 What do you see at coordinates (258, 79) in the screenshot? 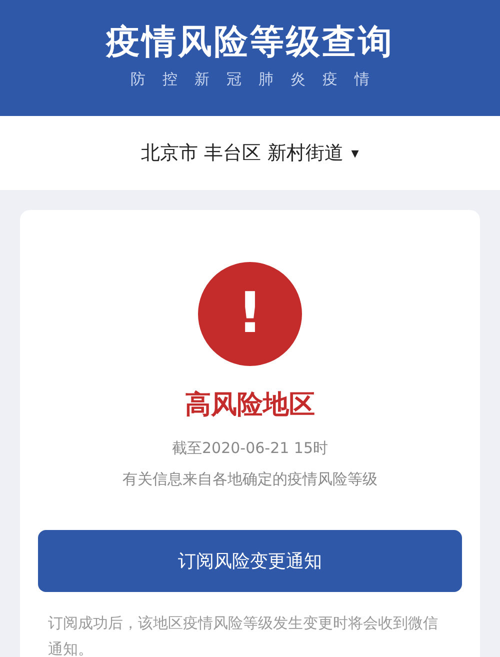
I see `page-subtitle: 防控新冠肺炎疫情` at bounding box center [258, 79].